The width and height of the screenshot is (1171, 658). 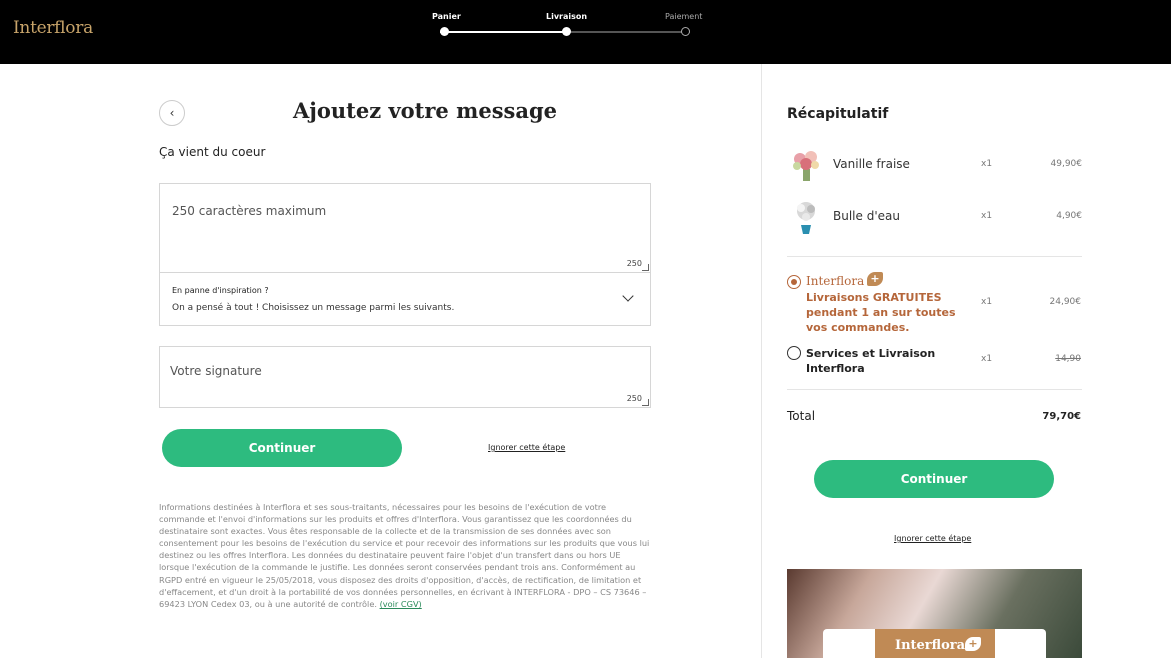 I want to click on section-subtitle: Ça vient du coeur, so click(x=212, y=152).